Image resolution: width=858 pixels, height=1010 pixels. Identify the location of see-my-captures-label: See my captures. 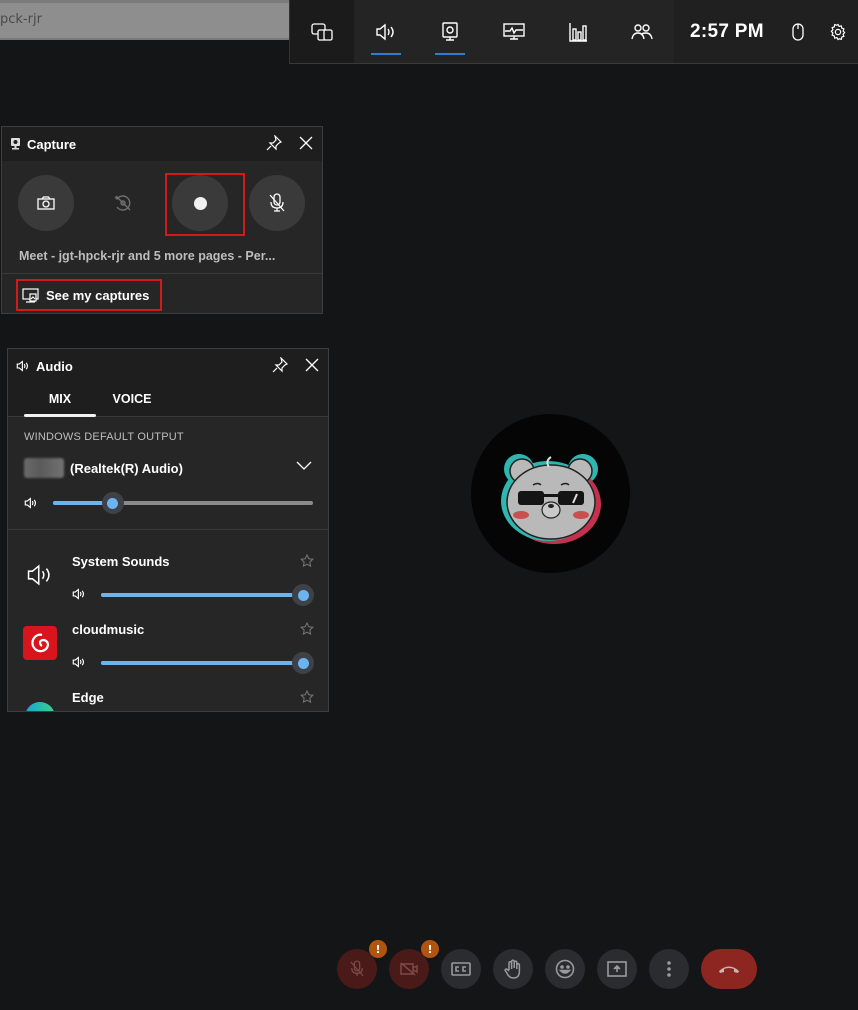
(98, 295).